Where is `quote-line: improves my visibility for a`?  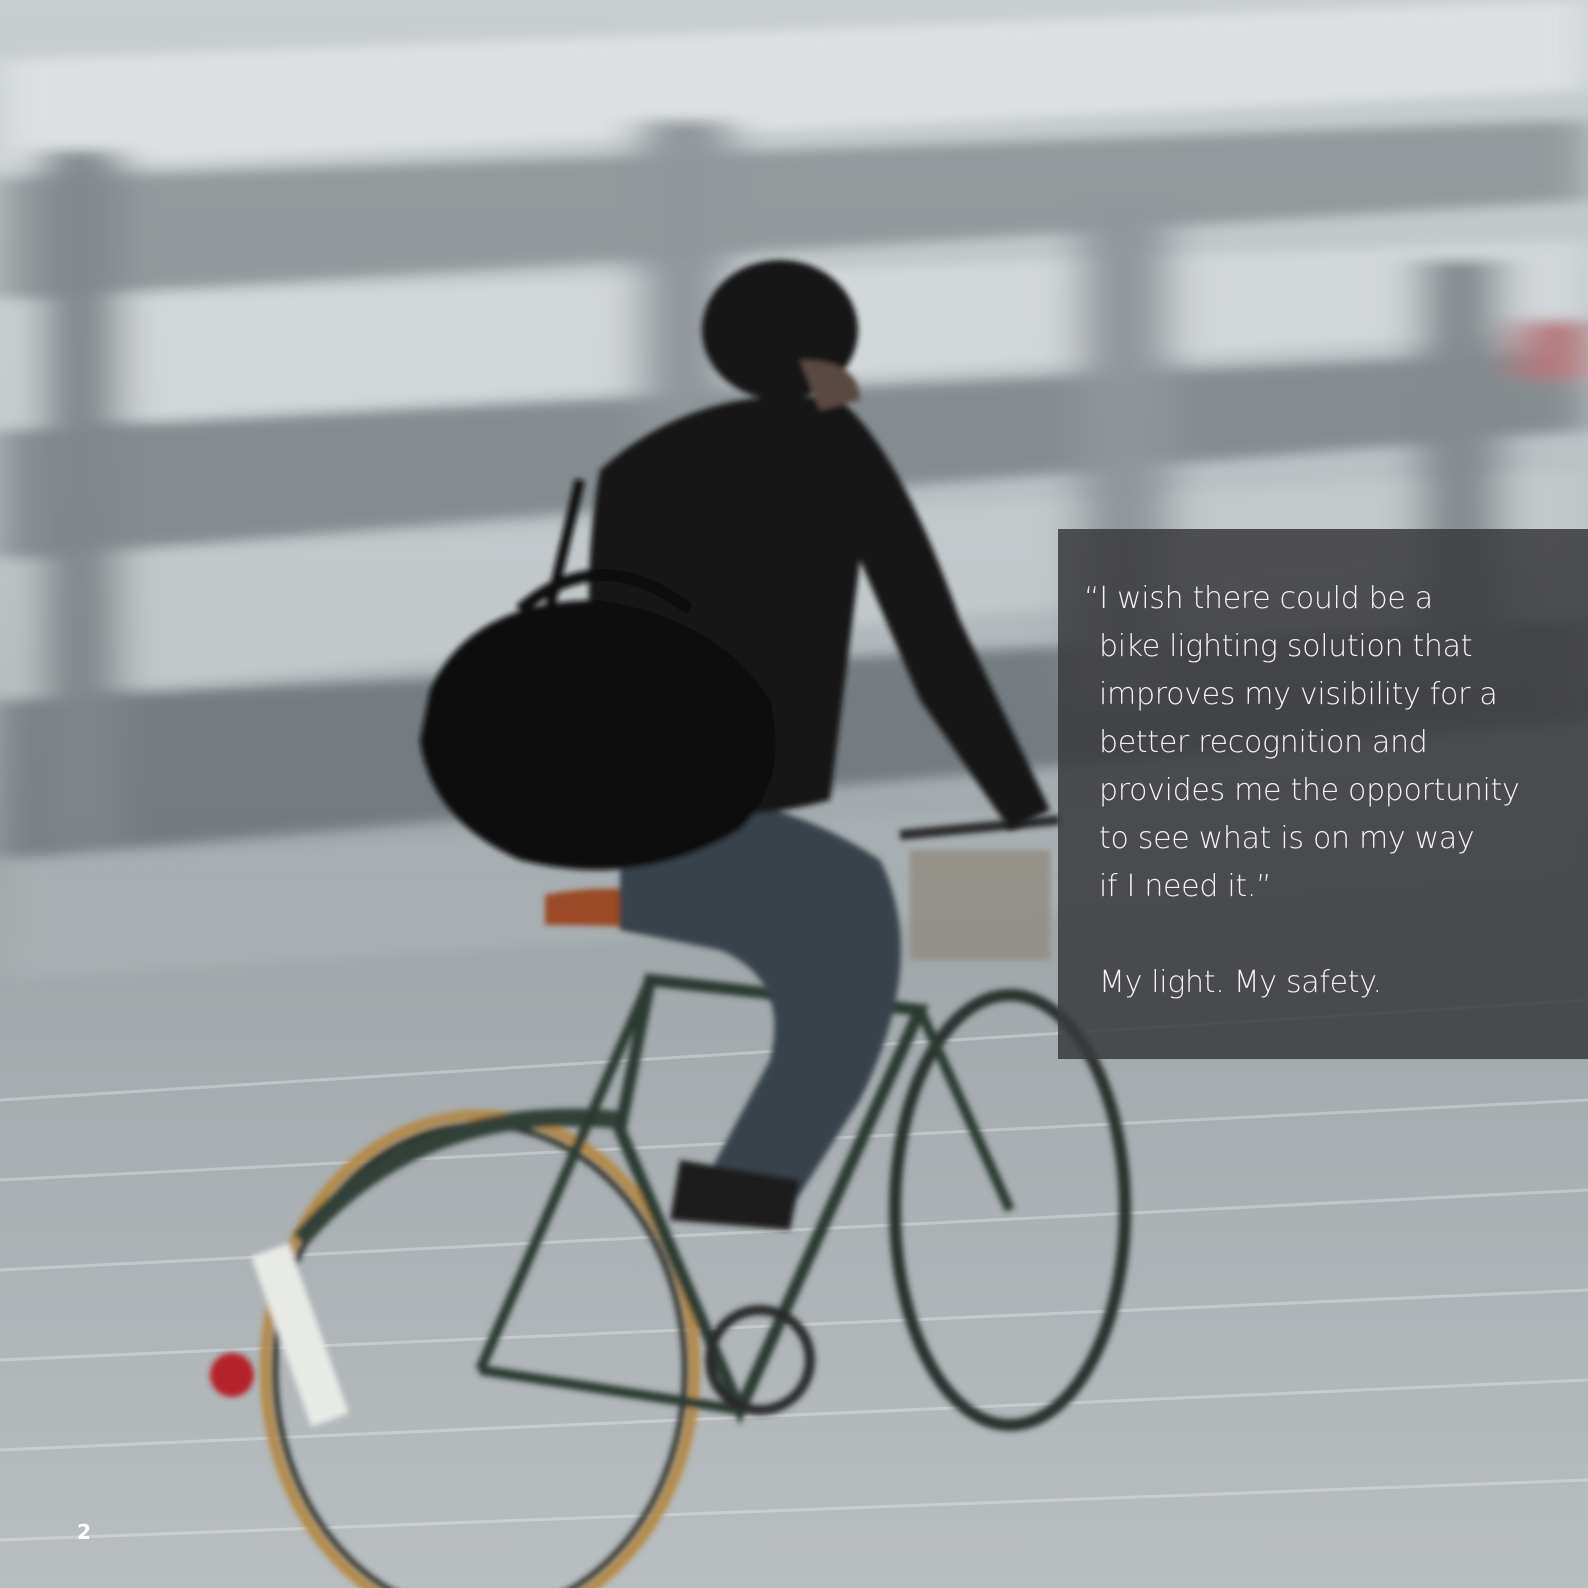 quote-line: improves my visibility for a is located at coordinates (1298, 694).